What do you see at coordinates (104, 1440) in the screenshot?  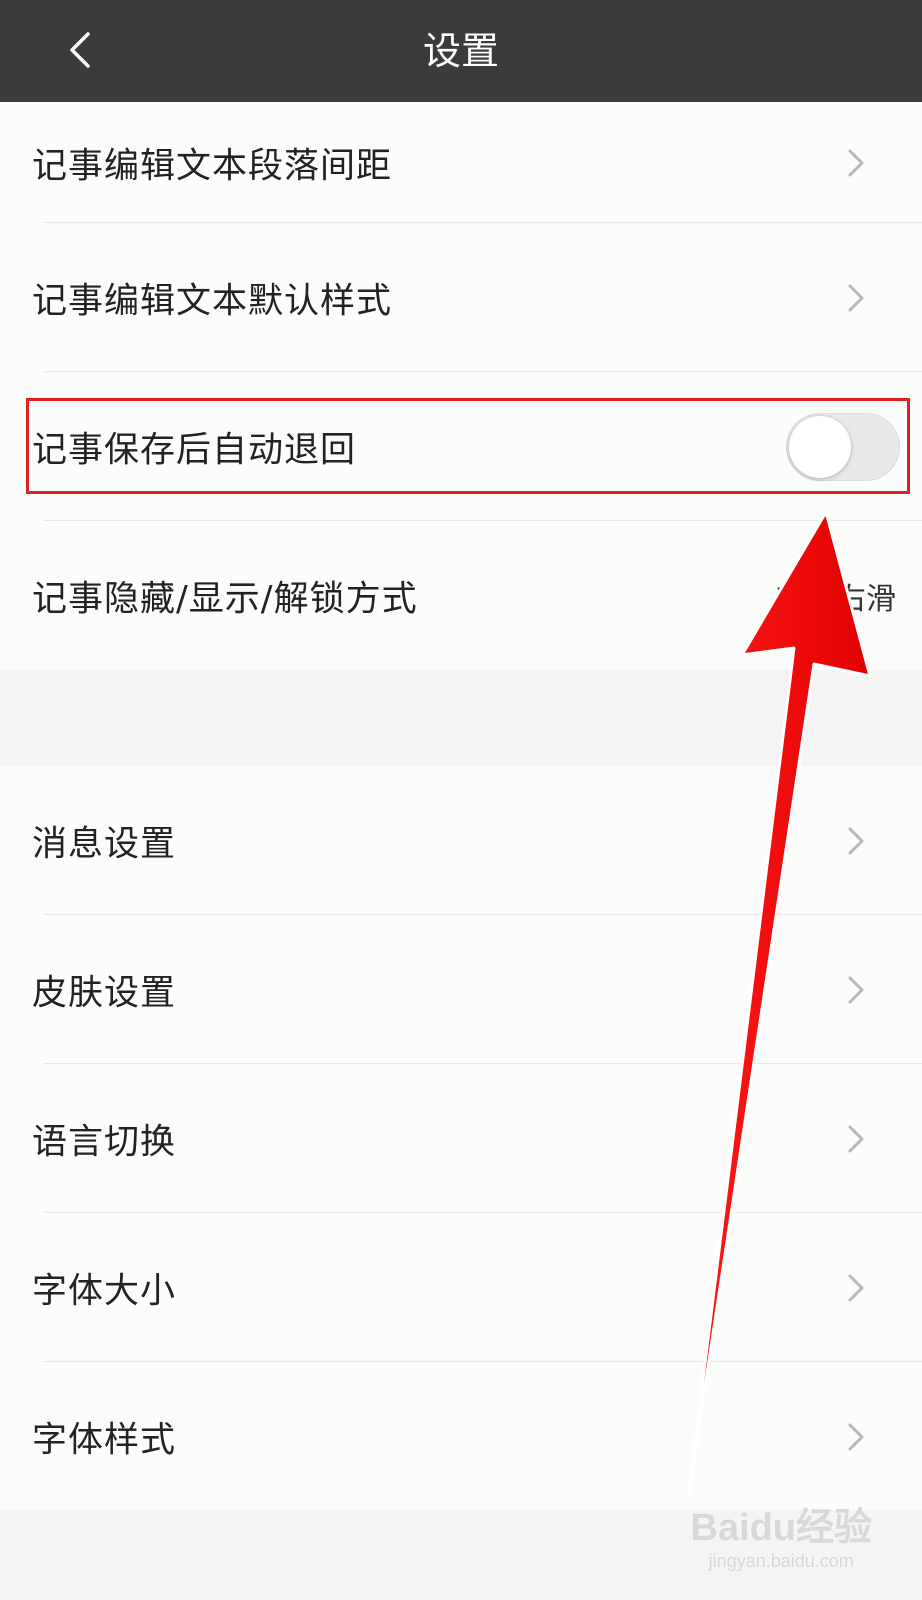 I see `setting-label: 字体样式` at bounding box center [104, 1440].